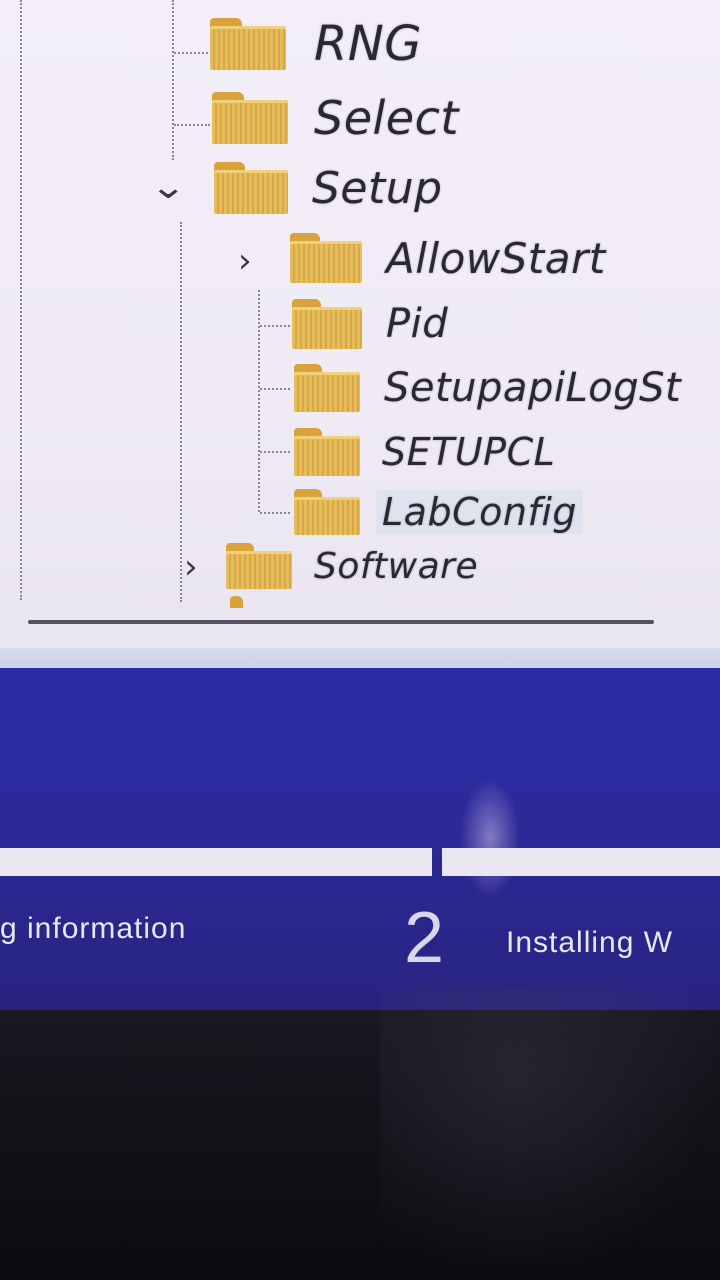  I want to click on tree-item-pid: Pid, so click(370, 324).